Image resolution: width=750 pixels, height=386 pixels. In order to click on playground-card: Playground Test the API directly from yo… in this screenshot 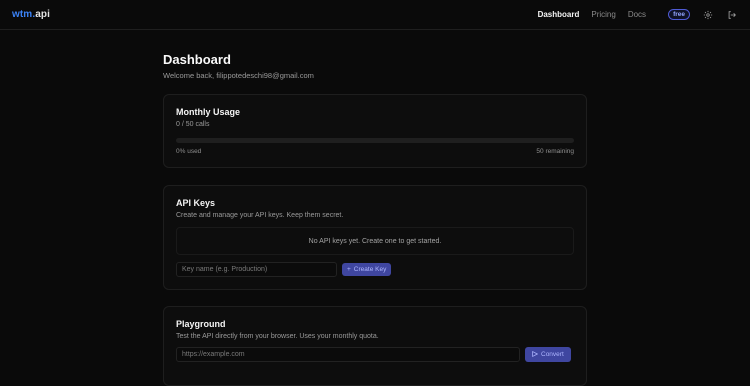, I will do `click(375, 346)`.